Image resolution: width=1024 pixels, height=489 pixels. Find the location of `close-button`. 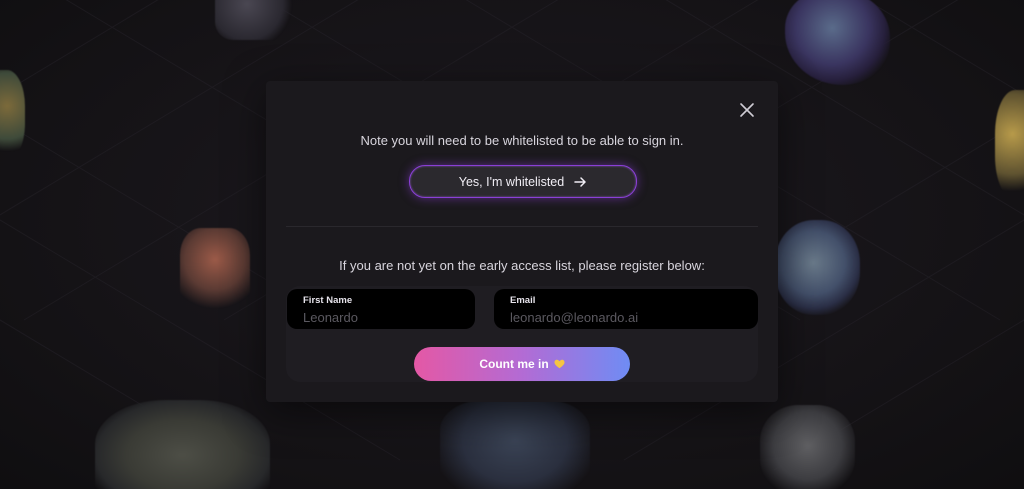

close-button is located at coordinates (747, 110).